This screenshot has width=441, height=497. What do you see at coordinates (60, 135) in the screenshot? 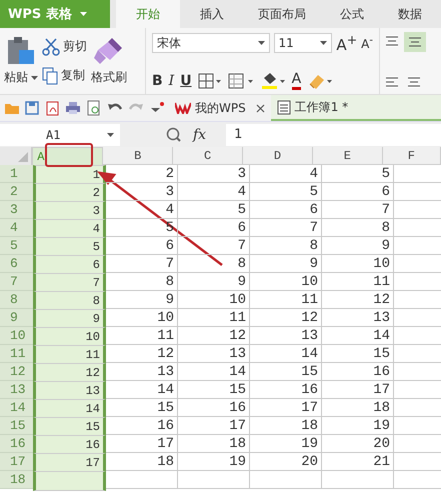
I see `name-box: A1` at bounding box center [60, 135].